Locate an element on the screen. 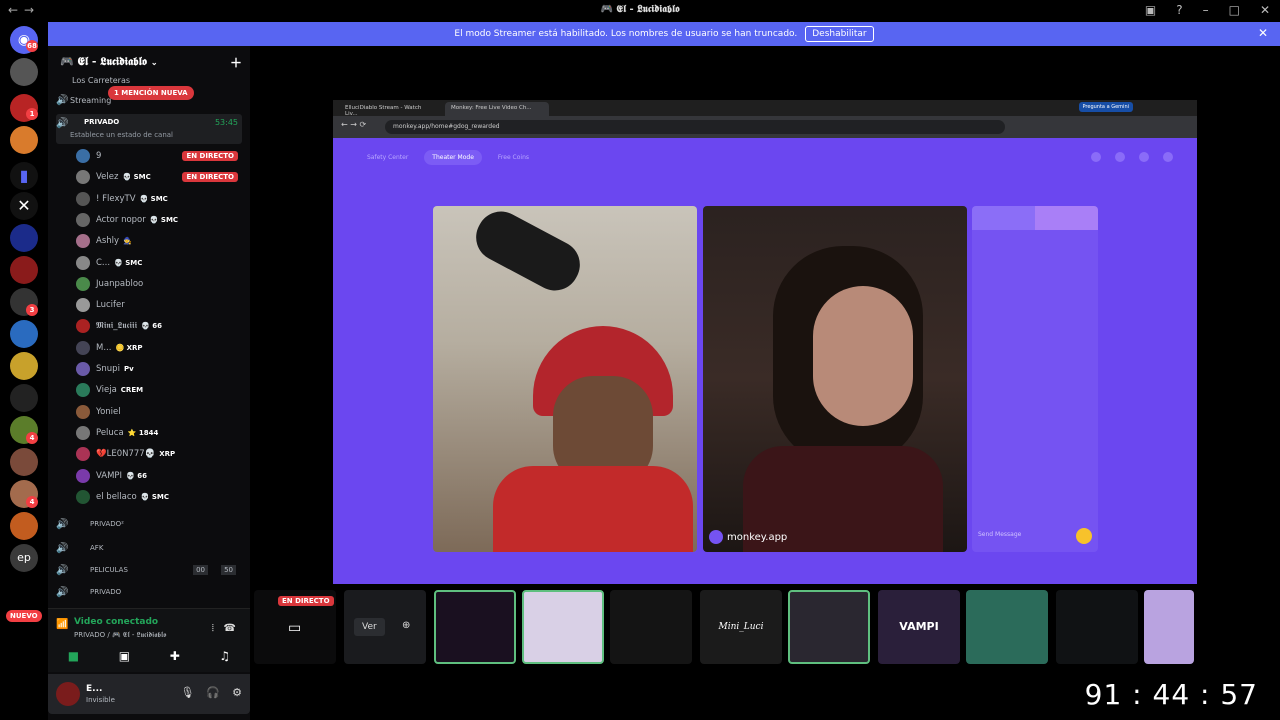 Image resolution: width=1280 pixels, height=720 pixels. voice-user-row: 9 EN DIRECTO is located at coordinates (159, 156).